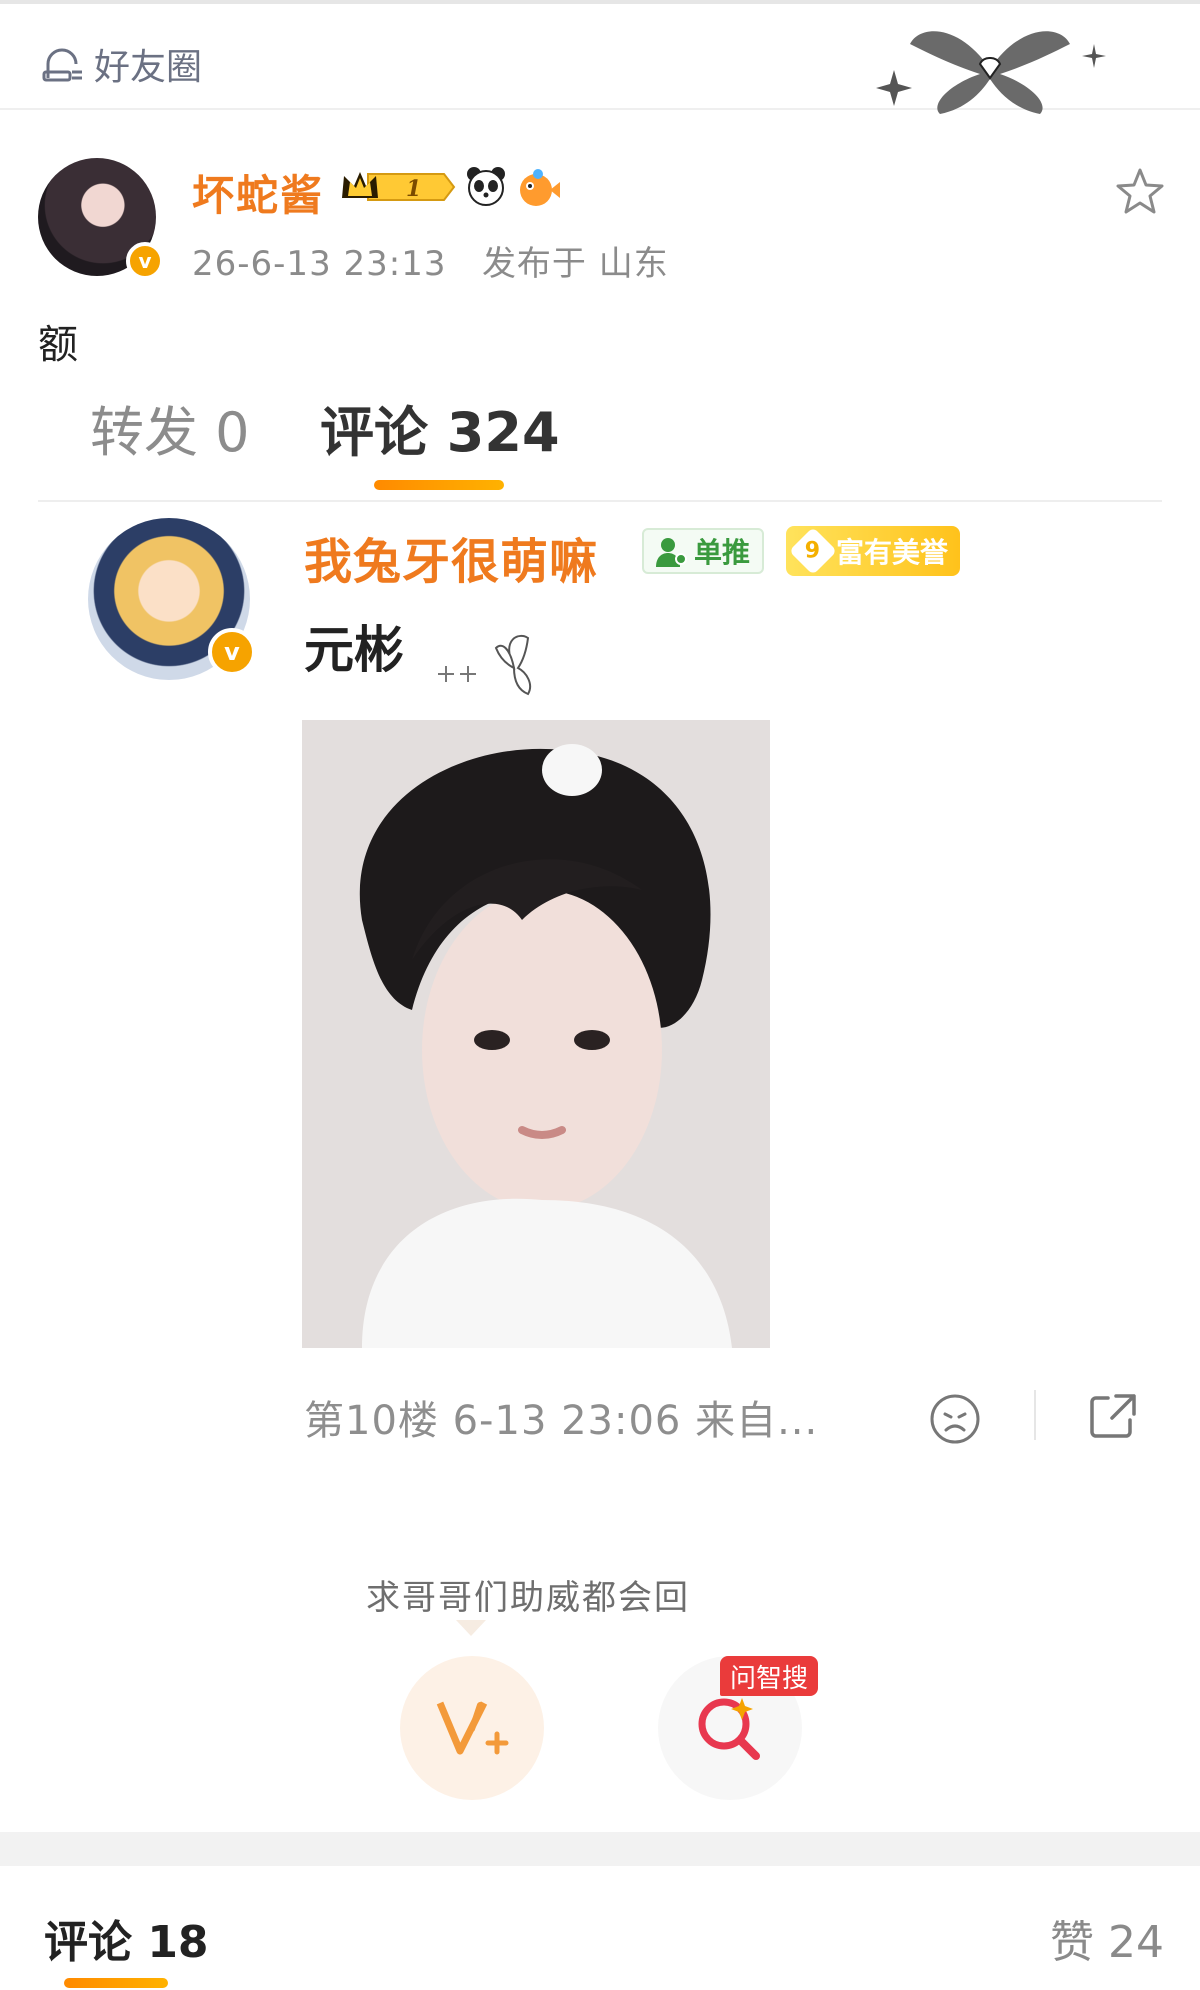 The image size is (1200, 1990). What do you see at coordinates (319, 264) in the screenshot?
I see `post-timestamp: 26-6-13 23:13` at bounding box center [319, 264].